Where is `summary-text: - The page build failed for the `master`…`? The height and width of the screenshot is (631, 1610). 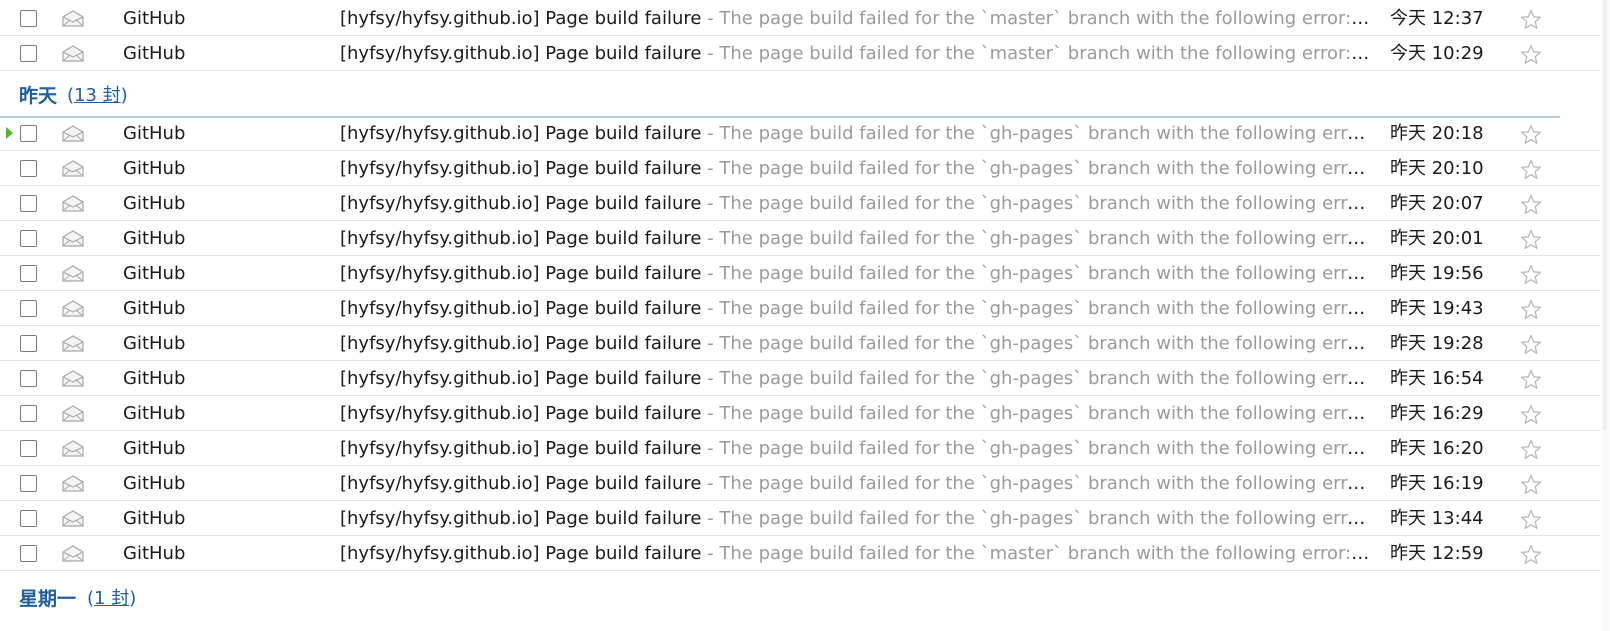
summary-text: - The page build failed for the `master`… is located at coordinates (1035, 53).